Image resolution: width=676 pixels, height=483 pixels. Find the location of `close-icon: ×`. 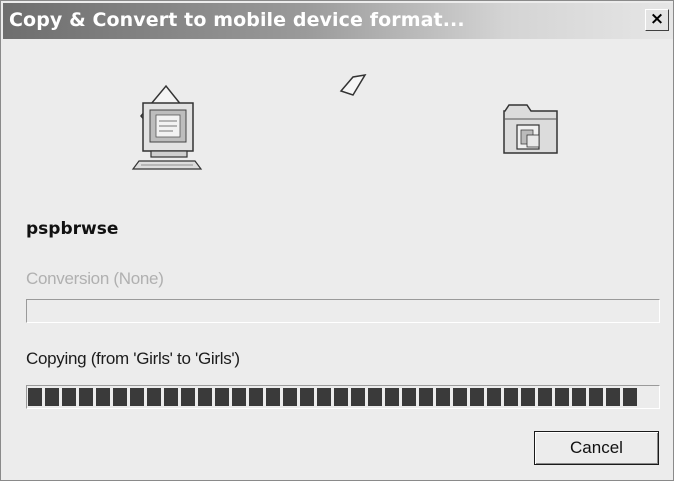

close-icon: × is located at coordinates (657, 19).